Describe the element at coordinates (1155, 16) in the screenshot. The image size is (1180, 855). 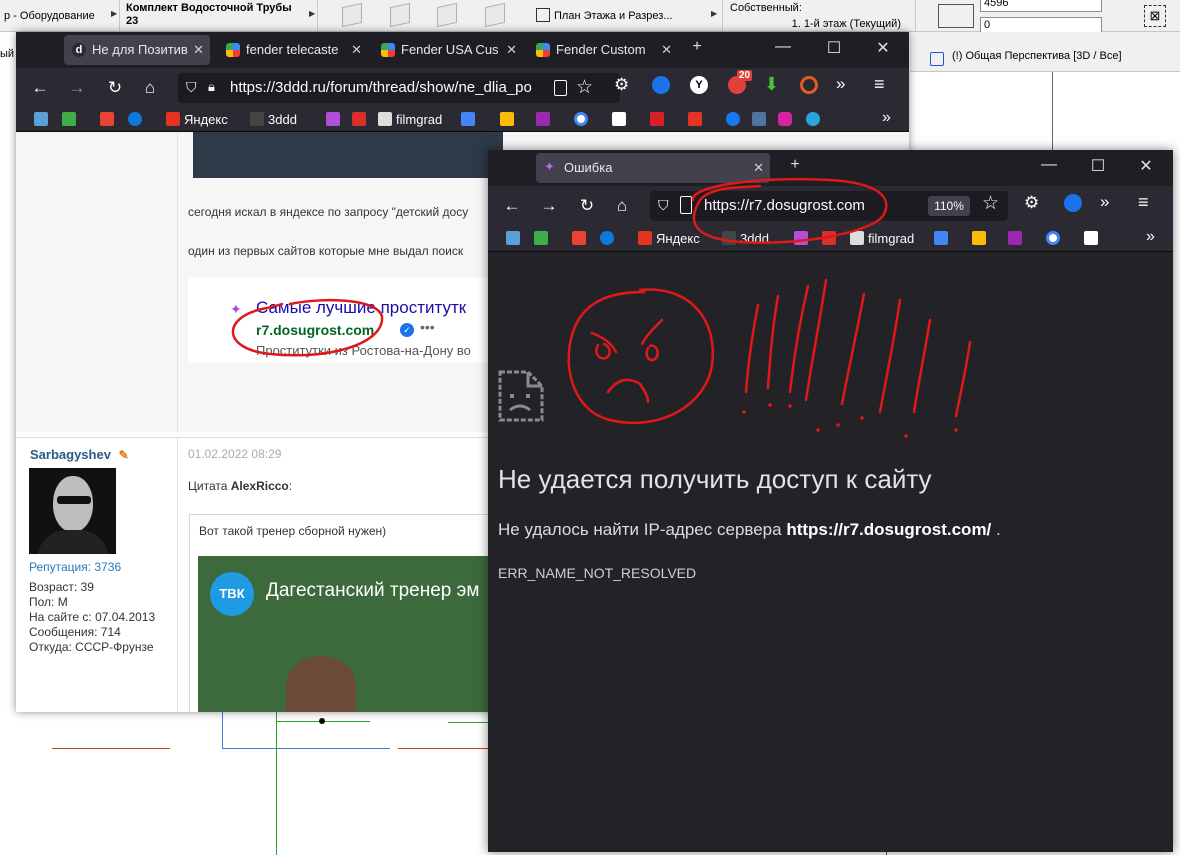
I see `snap-icon: ⊠` at that location.